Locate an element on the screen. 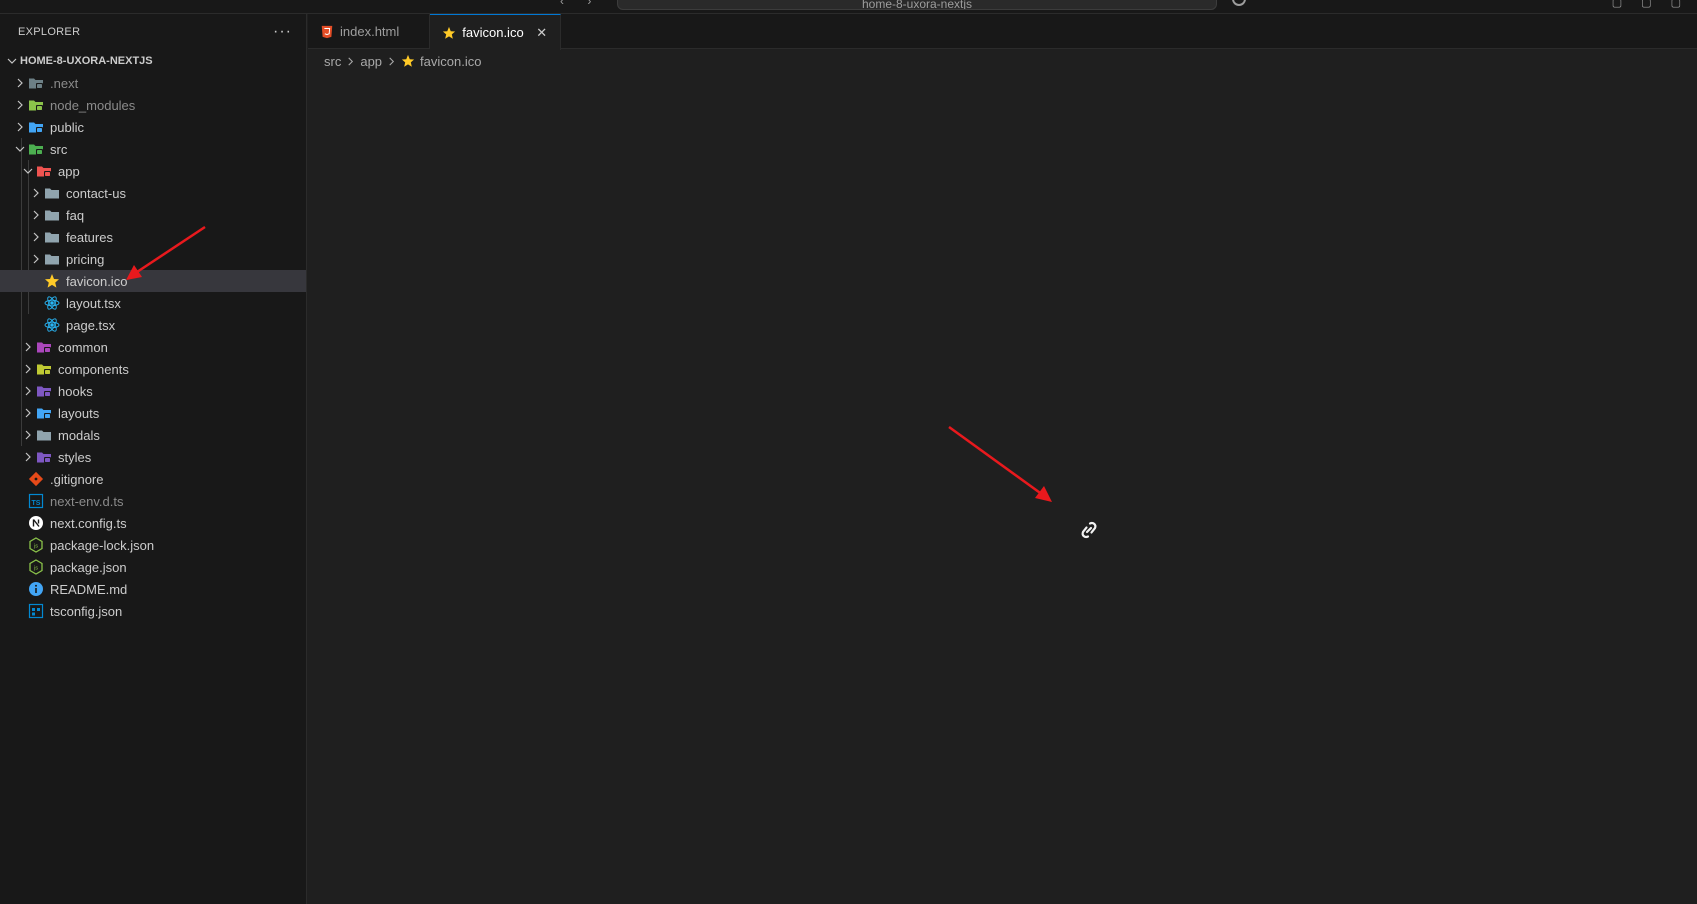 The height and width of the screenshot is (904, 1697). tree-item-layout-tsx: layout.tsx is located at coordinates (153, 303).